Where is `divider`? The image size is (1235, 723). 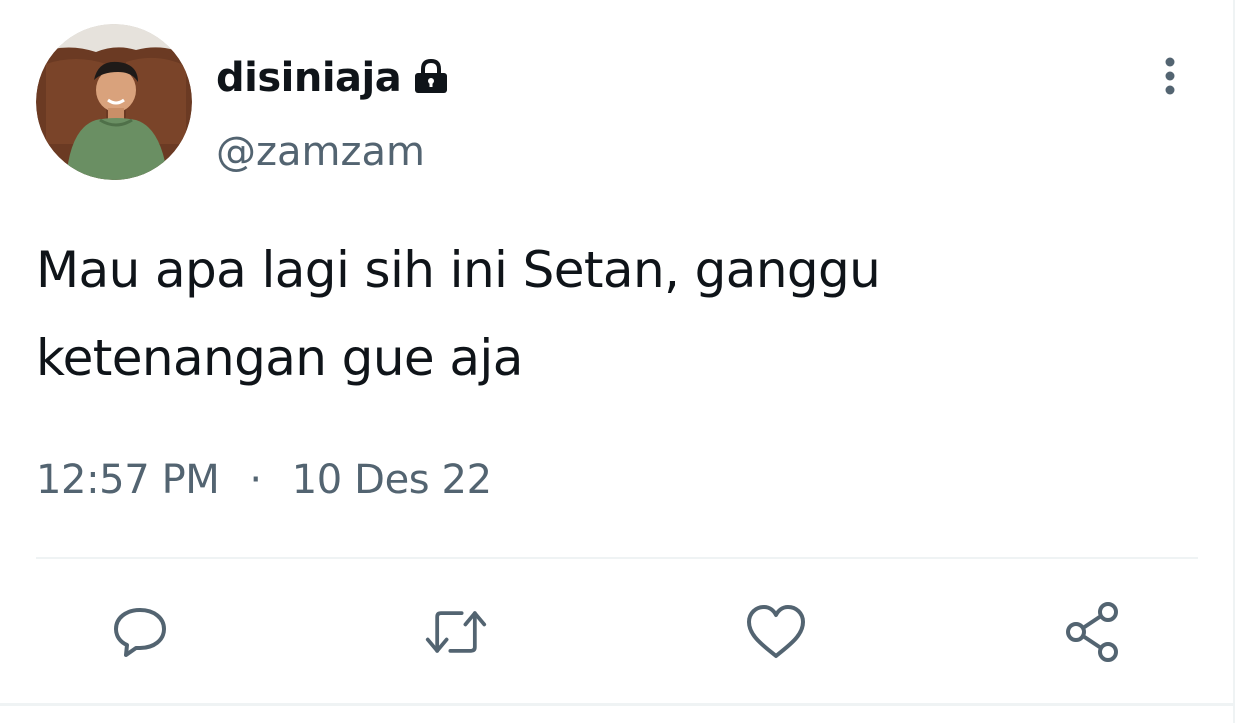 divider is located at coordinates (617, 558).